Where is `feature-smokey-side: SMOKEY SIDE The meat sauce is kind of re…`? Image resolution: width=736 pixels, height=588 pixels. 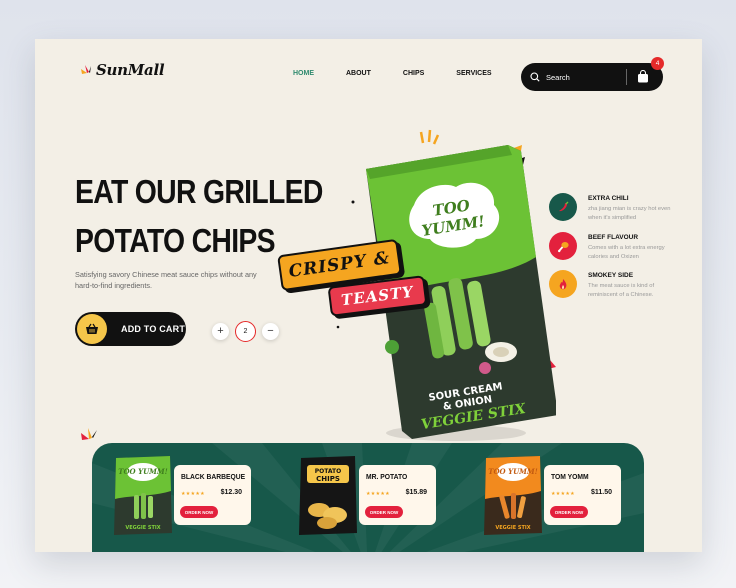 feature-smokey-side: SMOKEY SIDE The meat sauce is kind of re… is located at coordinates (614, 284).